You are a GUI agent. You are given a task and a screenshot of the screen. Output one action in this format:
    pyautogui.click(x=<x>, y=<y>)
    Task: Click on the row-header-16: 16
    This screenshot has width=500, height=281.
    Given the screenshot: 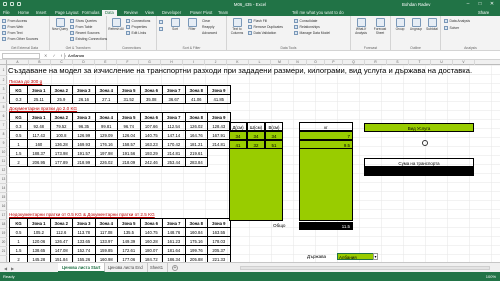 What is the action you would take?
    pyautogui.click(x=3, y=206)
    